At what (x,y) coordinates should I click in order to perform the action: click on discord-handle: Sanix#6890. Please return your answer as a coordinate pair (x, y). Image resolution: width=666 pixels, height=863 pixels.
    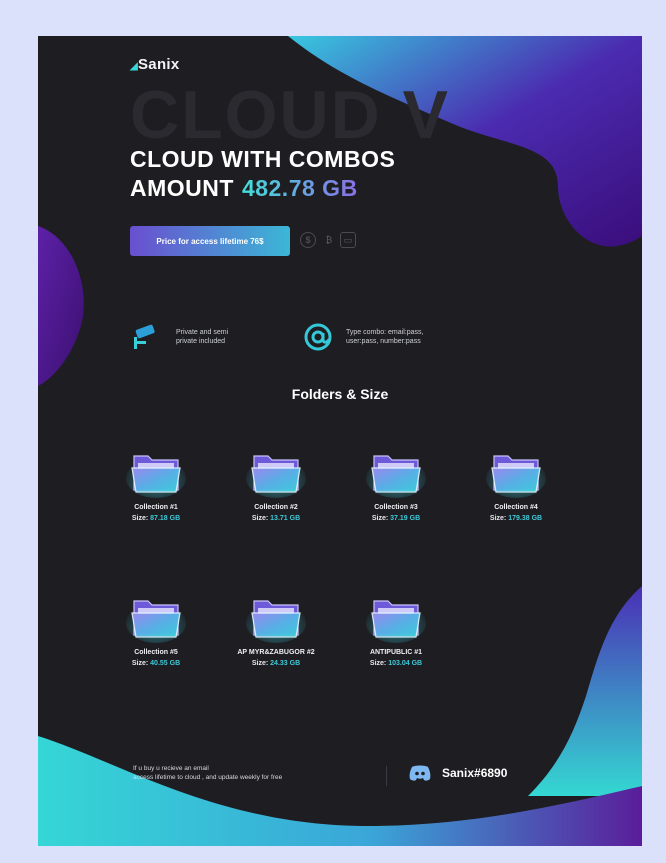
    Looking at the image, I should click on (474, 773).